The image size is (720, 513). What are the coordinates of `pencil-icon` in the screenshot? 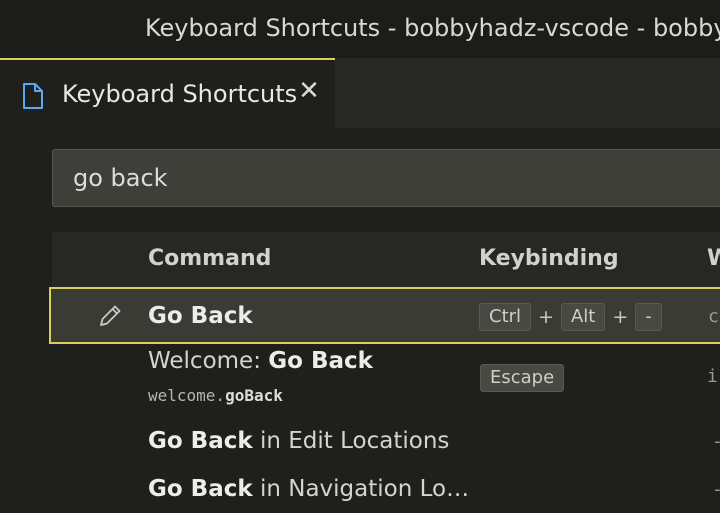 It's located at (110, 316).